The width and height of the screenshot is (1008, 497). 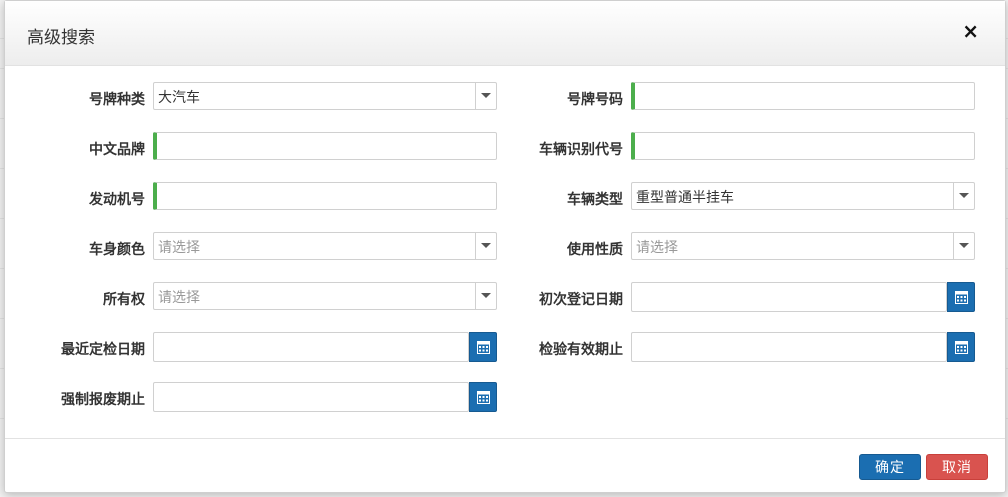 What do you see at coordinates (789, 347) in the screenshot?
I see `inspection-valid-until-input` at bounding box center [789, 347].